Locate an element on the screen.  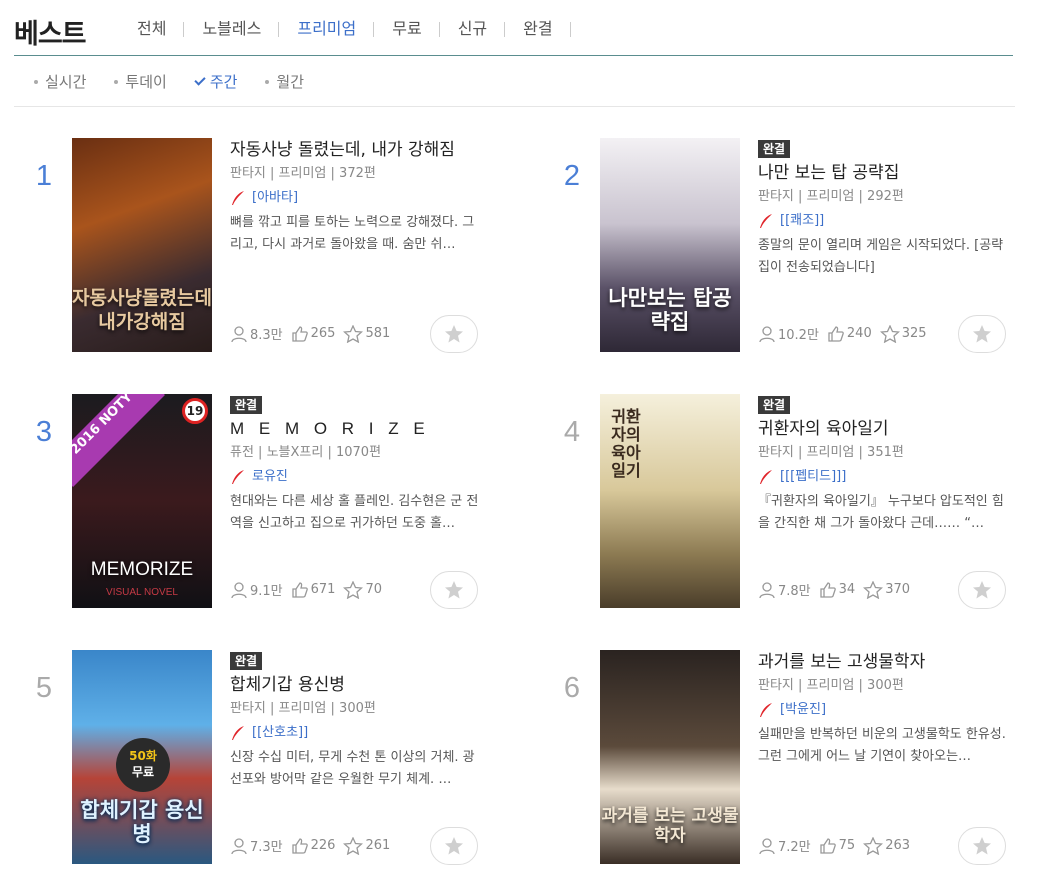
book-cover: 나만보는 탑공략집 is located at coordinates (670, 245).